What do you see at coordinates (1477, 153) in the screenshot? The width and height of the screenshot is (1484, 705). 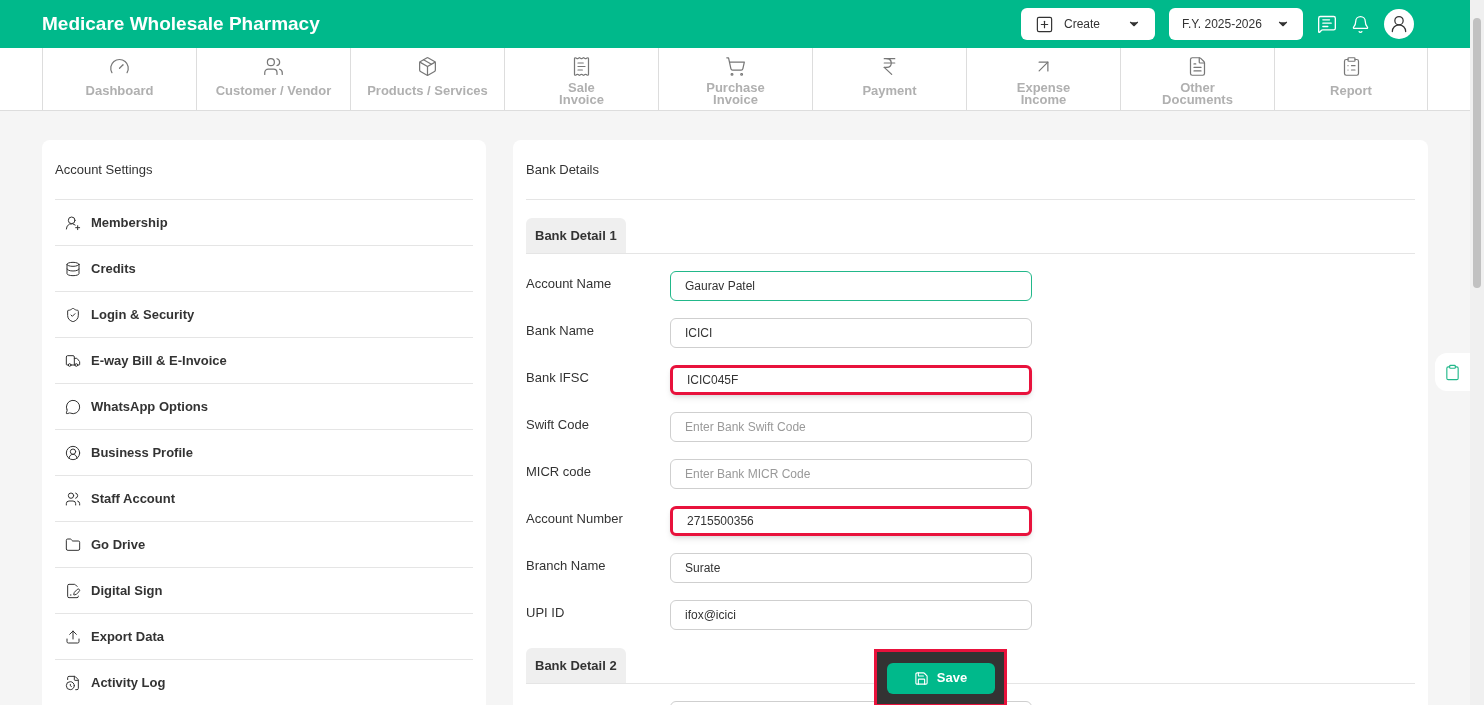 I see `scroll-thumb` at bounding box center [1477, 153].